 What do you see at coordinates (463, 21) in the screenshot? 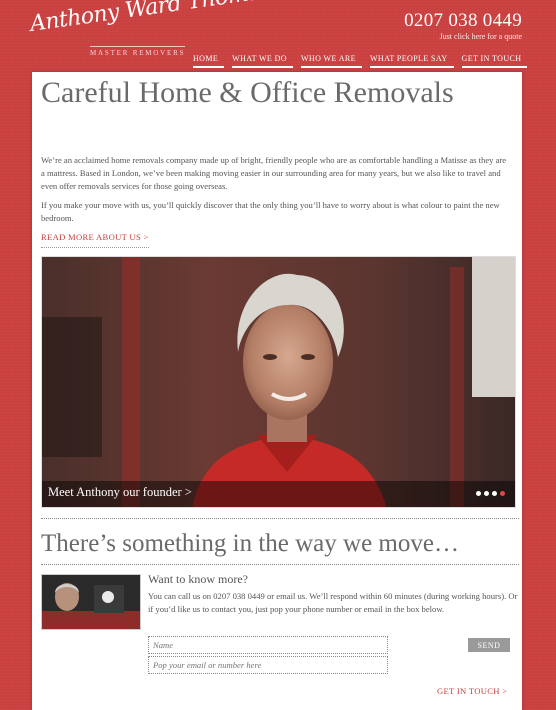
I see `phone-number: 0207 038 0449` at bounding box center [463, 21].